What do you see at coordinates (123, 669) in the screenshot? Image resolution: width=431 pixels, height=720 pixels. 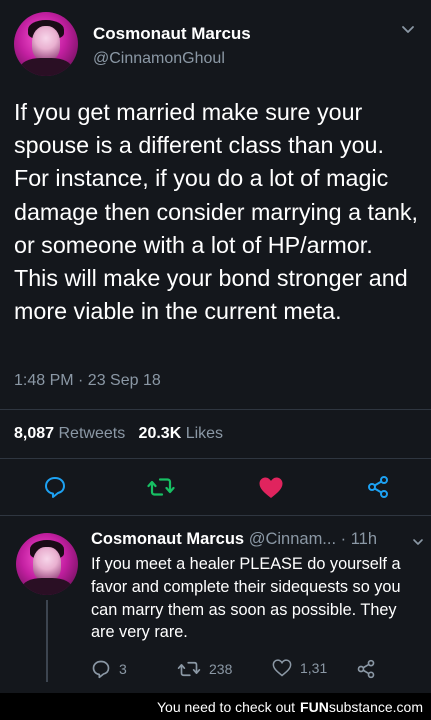 I see `reply-count: 3` at bounding box center [123, 669].